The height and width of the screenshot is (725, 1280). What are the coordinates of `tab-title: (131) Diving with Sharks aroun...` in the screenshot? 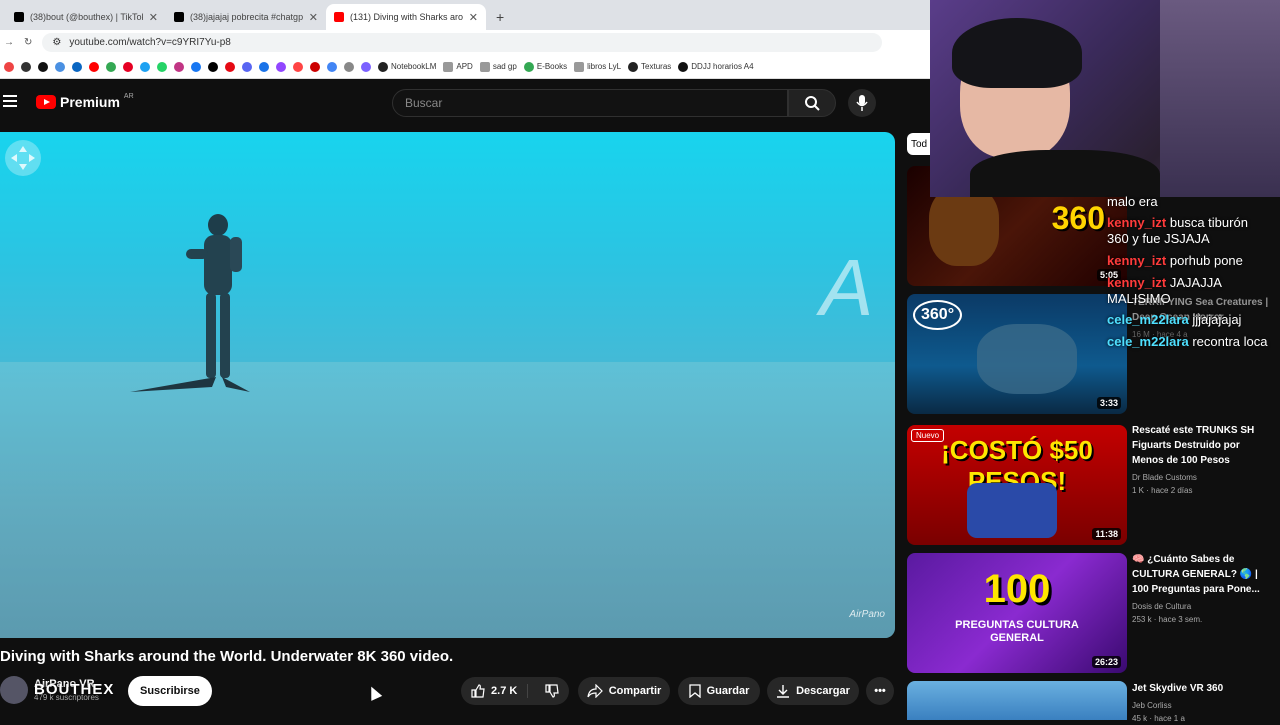 It's located at (406, 17).